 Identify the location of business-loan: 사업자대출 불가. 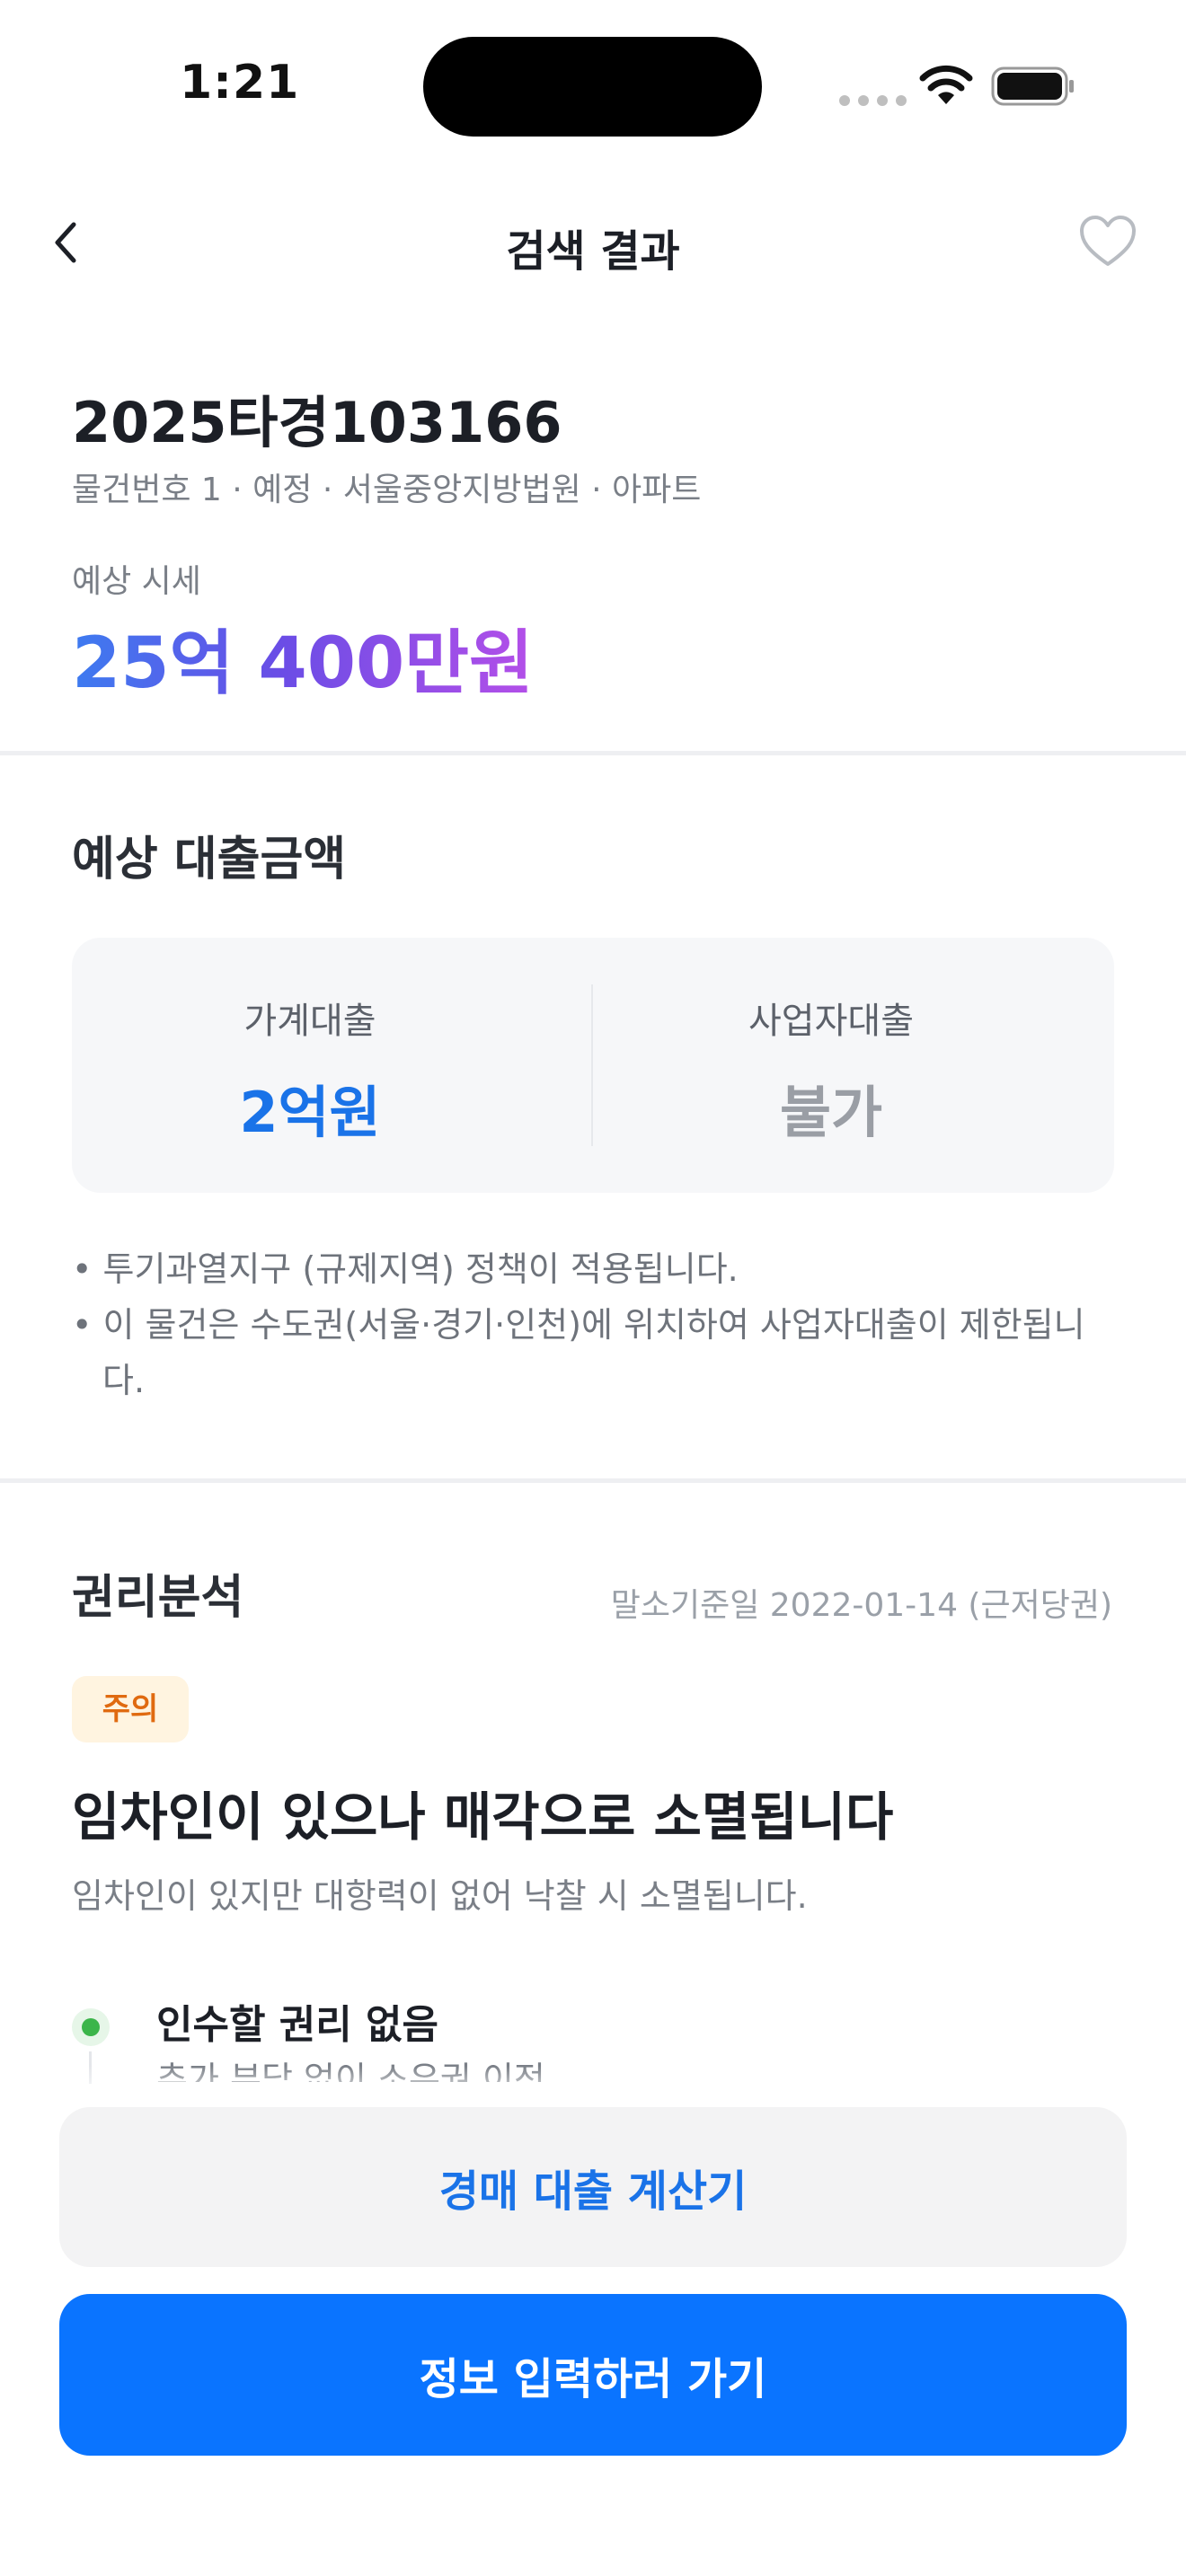
(831, 1065).